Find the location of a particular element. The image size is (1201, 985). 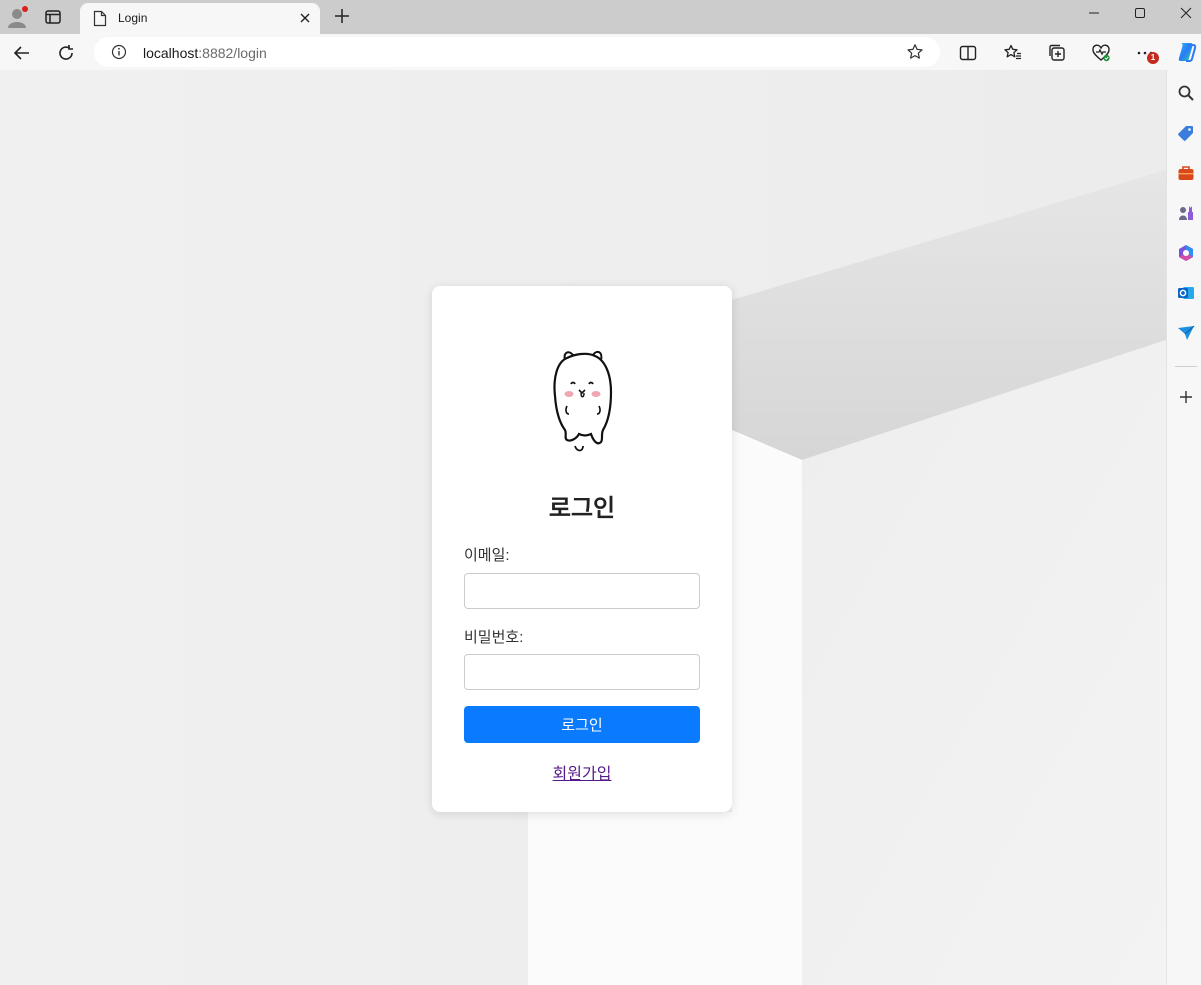

login-title: 로그인 is located at coordinates (582, 508).